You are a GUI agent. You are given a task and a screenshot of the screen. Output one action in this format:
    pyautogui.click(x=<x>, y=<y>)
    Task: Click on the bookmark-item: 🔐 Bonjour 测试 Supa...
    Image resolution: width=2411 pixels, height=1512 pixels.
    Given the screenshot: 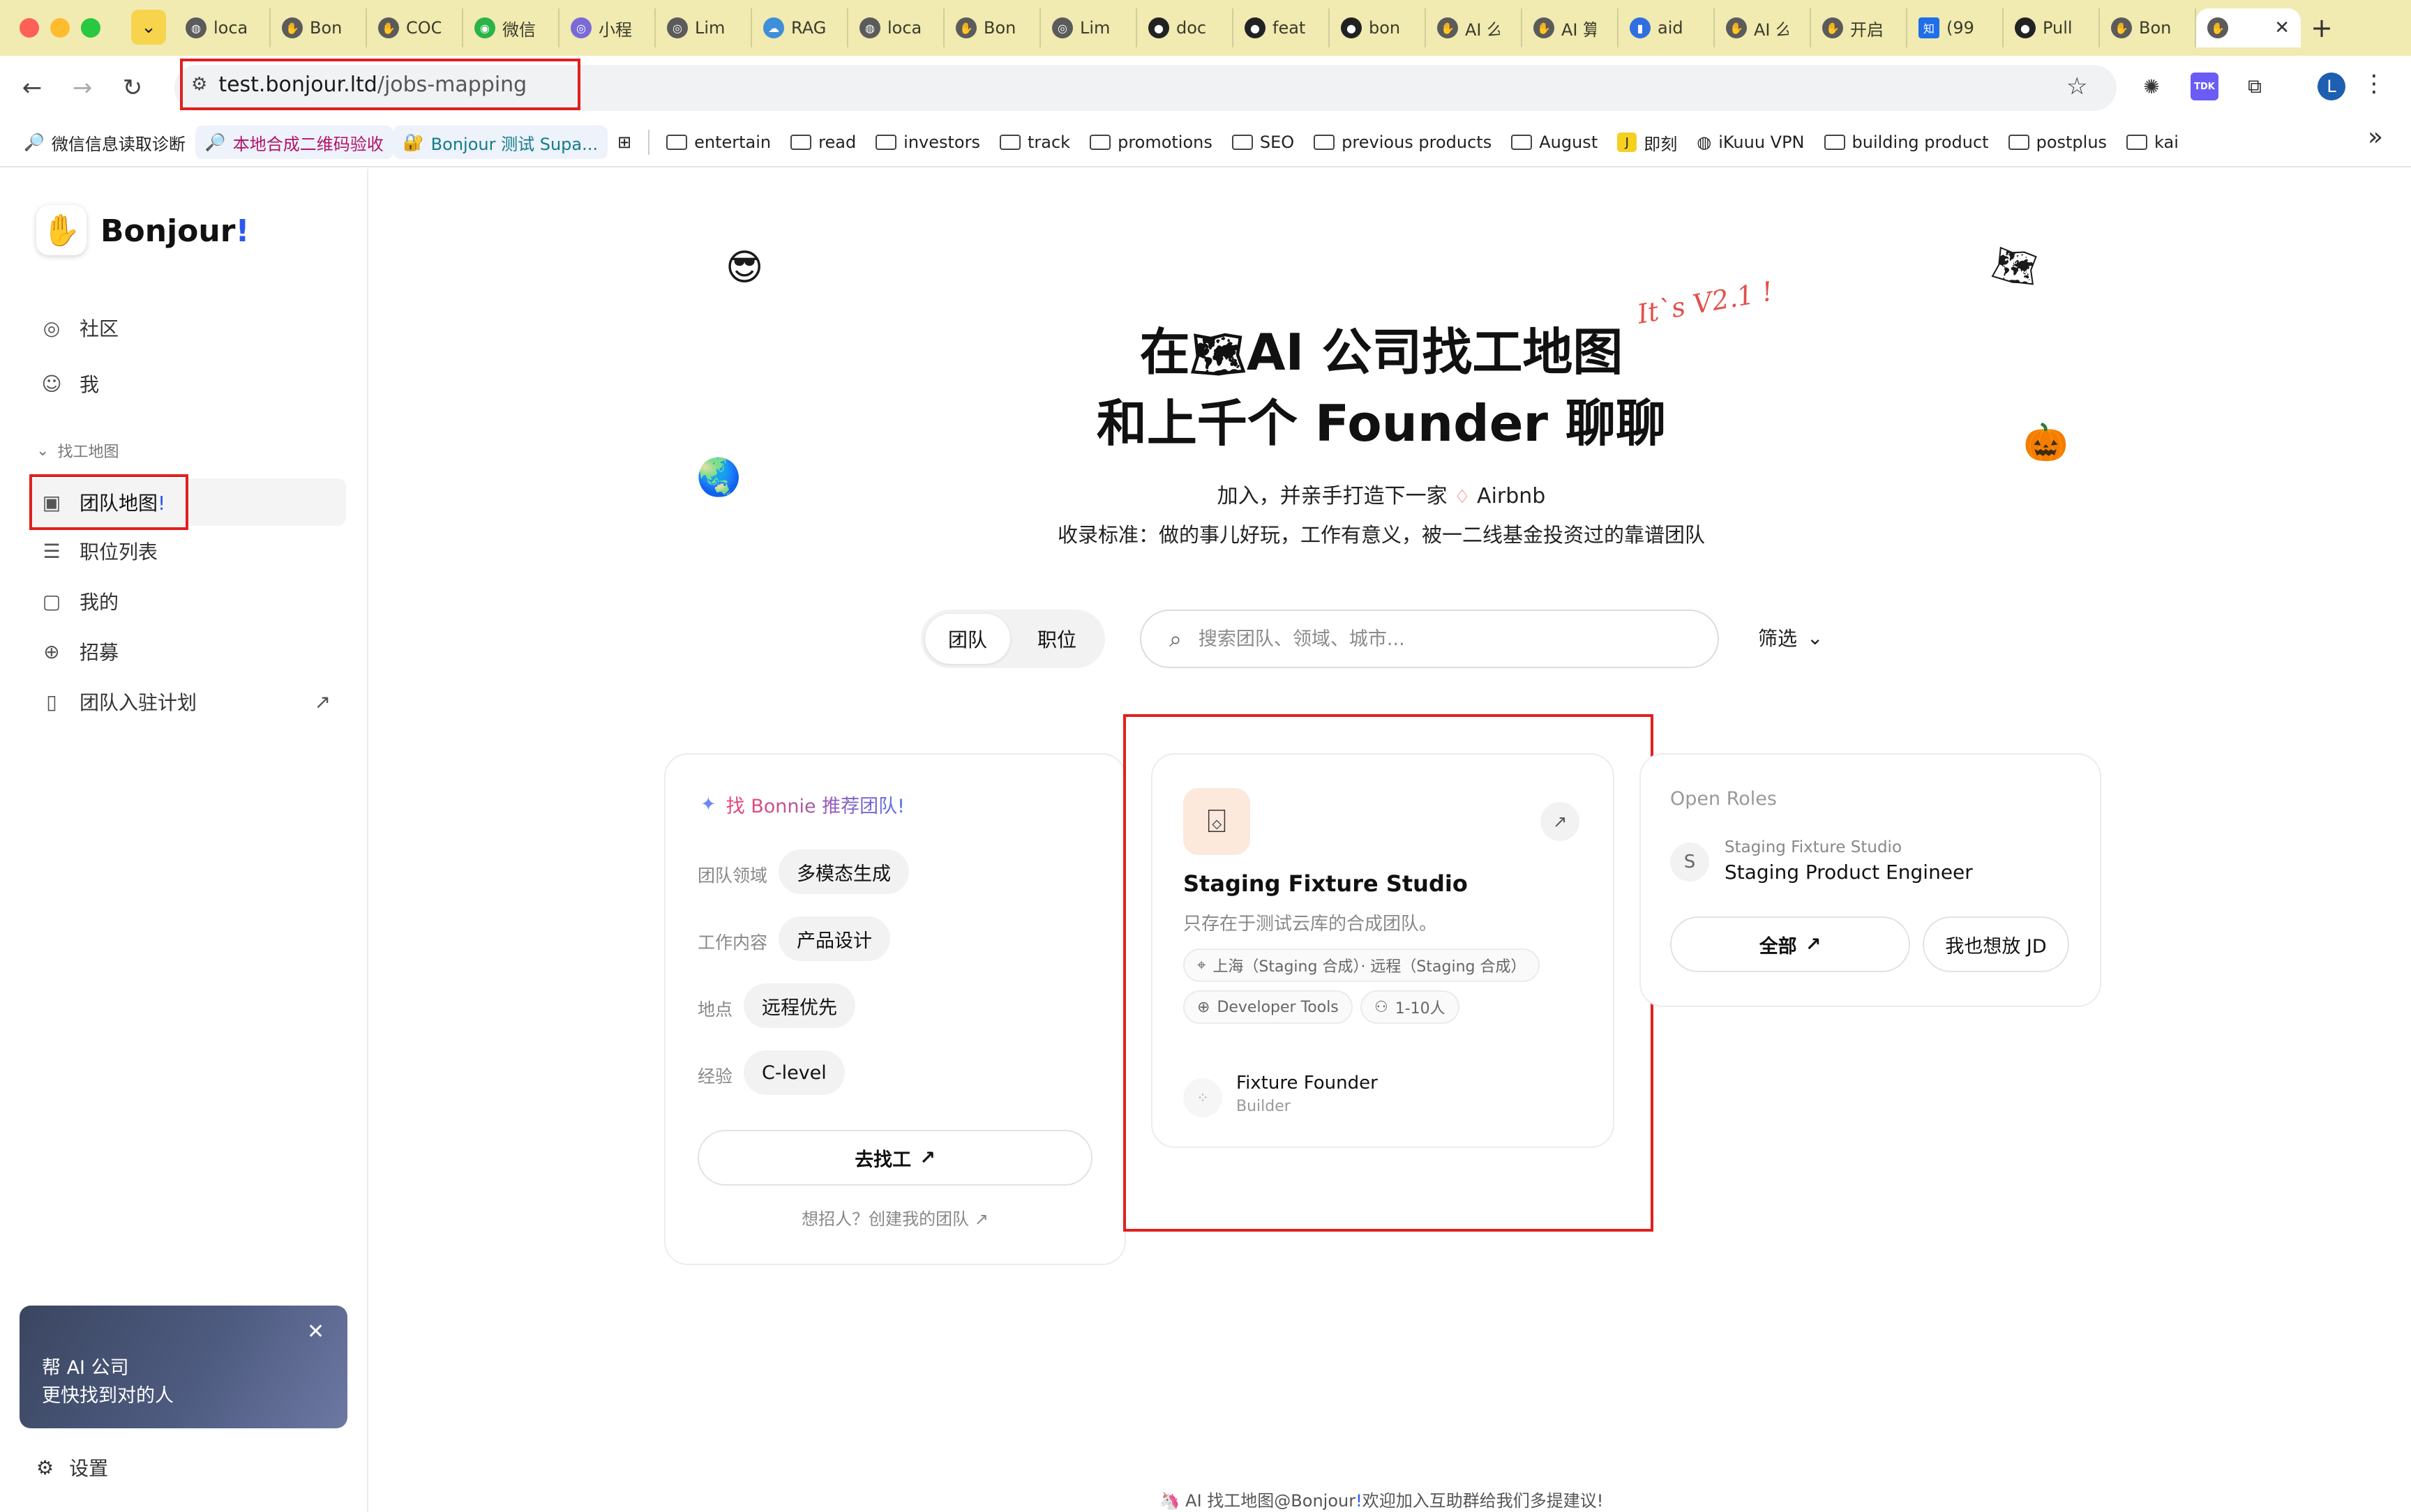 What is the action you would take?
    pyautogui.click(x=500, y=142)
    